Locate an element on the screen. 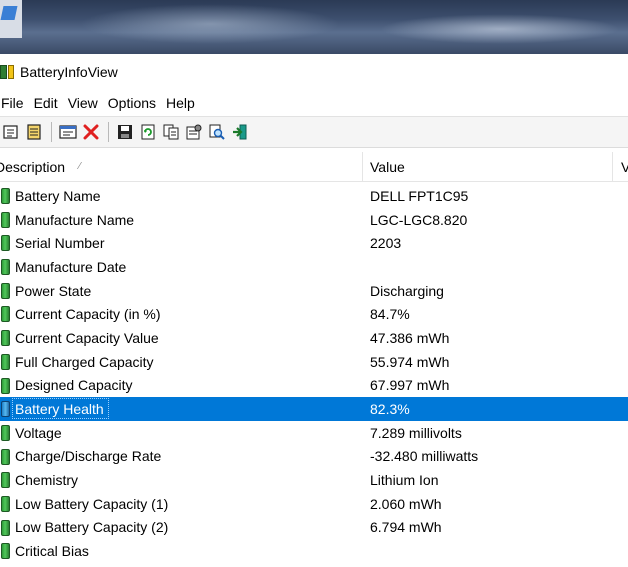 This screenshot has height=567, width=628. row-description: Full Charged Capacity is located at coordinates (84, 361).